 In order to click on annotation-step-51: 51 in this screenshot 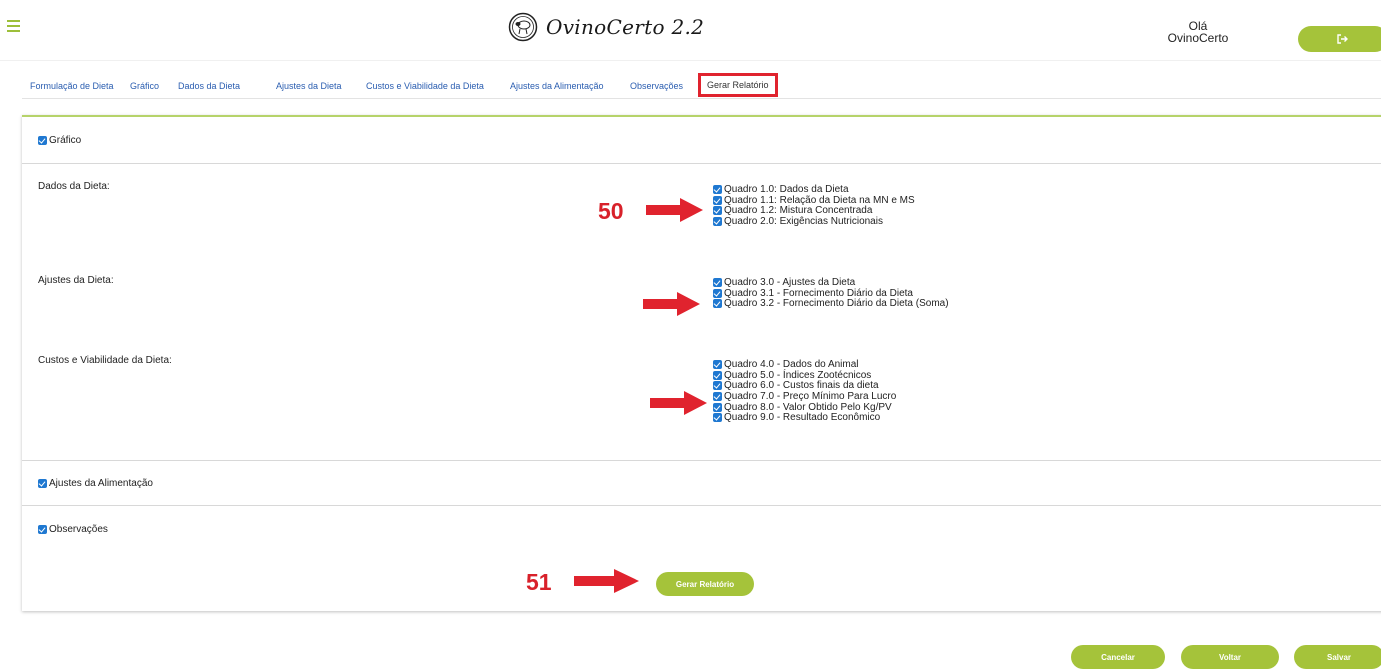, I will do `click(539, 582)`.